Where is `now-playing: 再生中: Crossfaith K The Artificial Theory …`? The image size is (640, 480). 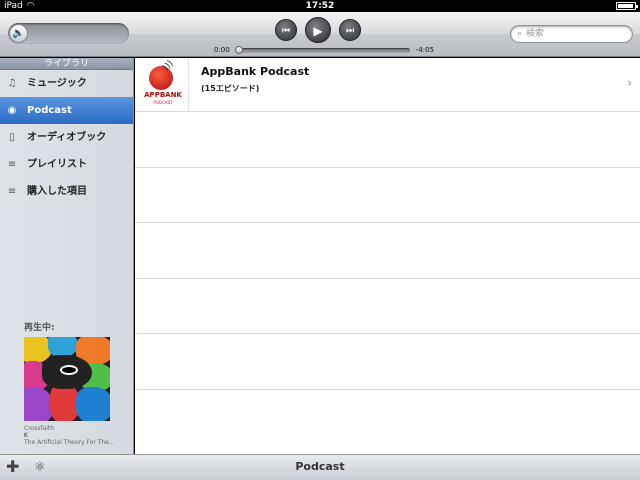
now-playing: 再生中: Crossfaith K The Artificial Theory … is located at coordinates (76, 383).